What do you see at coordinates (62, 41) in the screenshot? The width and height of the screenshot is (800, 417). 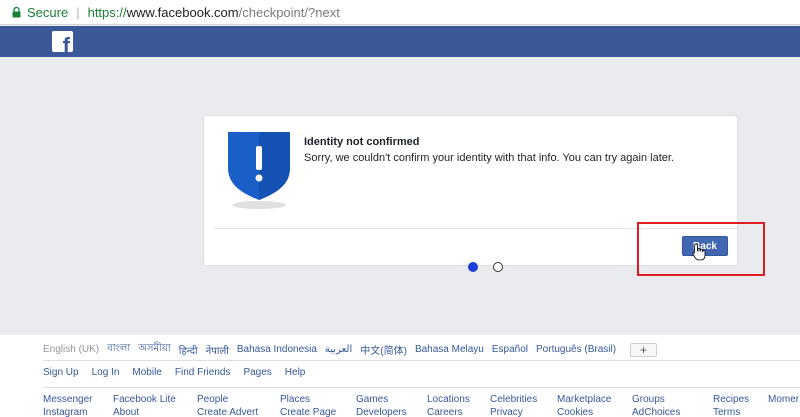 I see `facebook-logo-icon: f` at bounding box center [62, 41].